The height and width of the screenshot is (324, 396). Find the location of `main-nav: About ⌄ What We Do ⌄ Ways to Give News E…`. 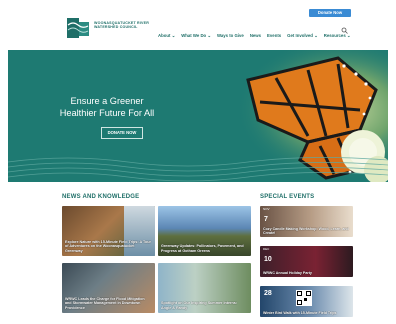

main-nav: About ⌄ What We Do ⌄ Ways to Give News E… is located at coordinates (254, 36).